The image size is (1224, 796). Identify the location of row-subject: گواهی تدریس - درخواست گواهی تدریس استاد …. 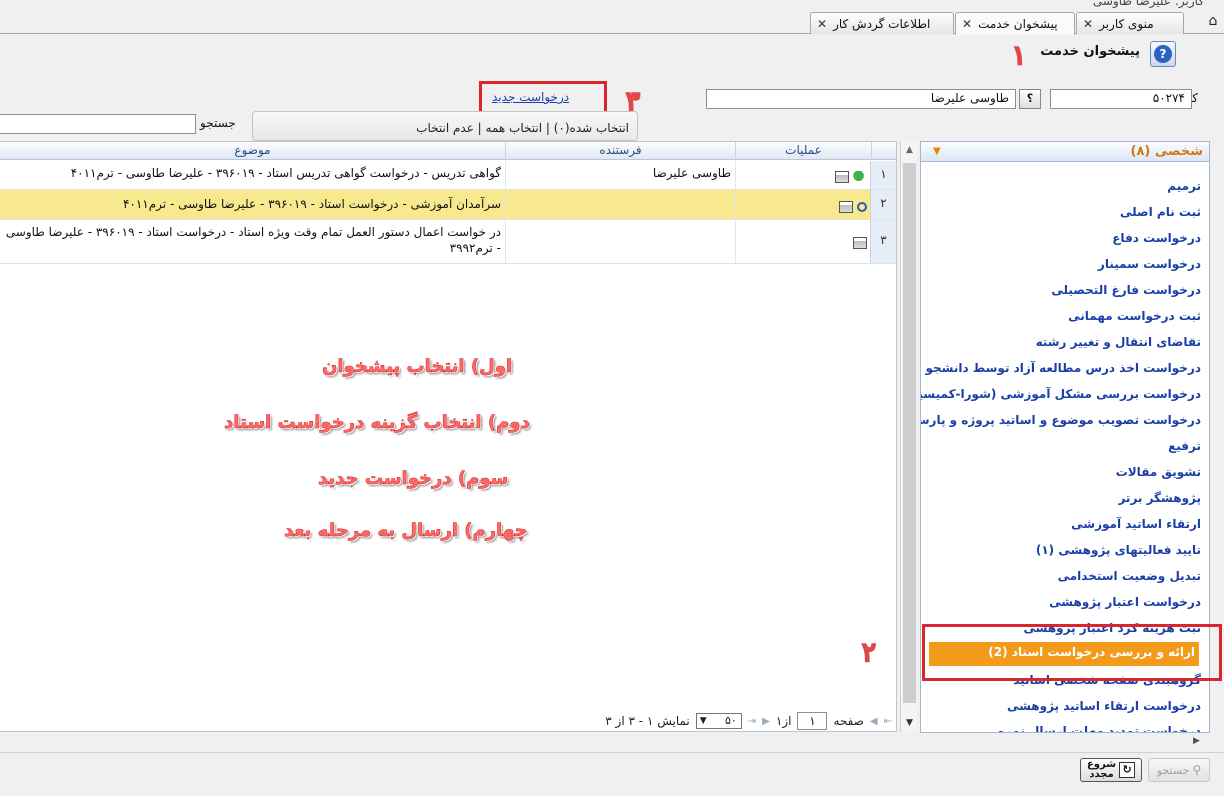
(252, 175).